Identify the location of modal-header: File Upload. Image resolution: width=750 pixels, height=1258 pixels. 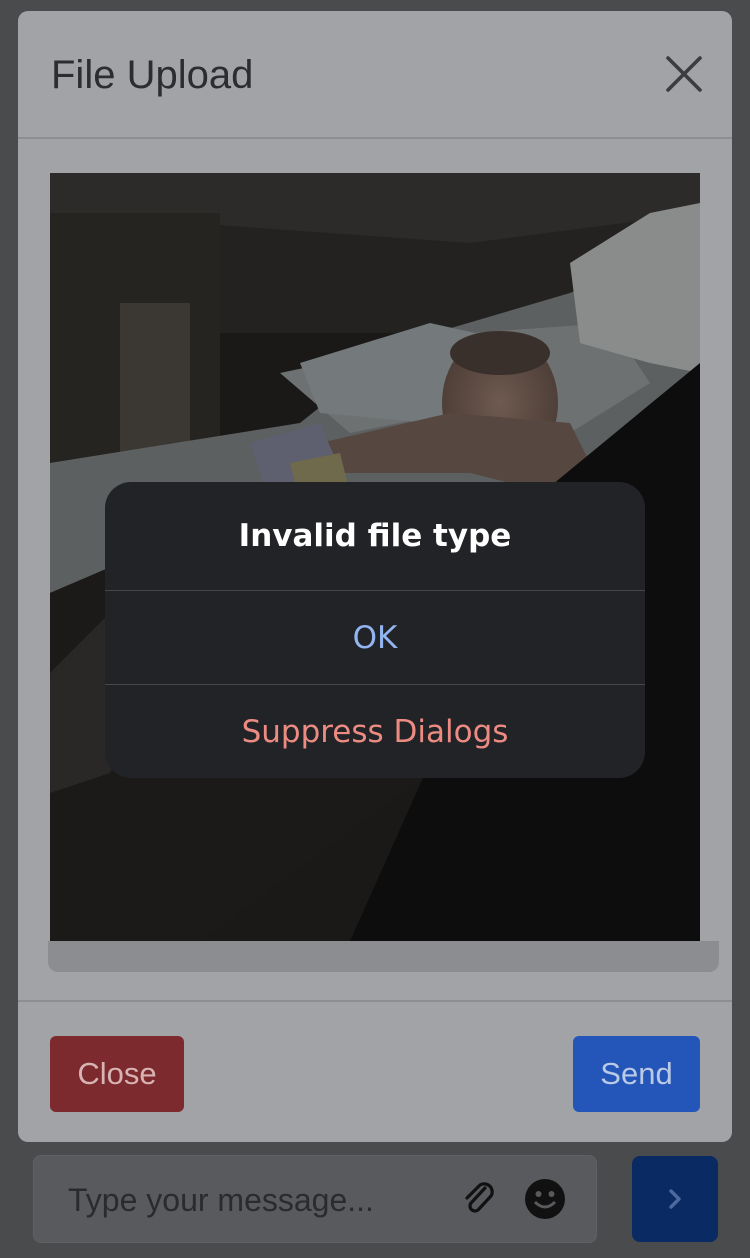
(375, 75).